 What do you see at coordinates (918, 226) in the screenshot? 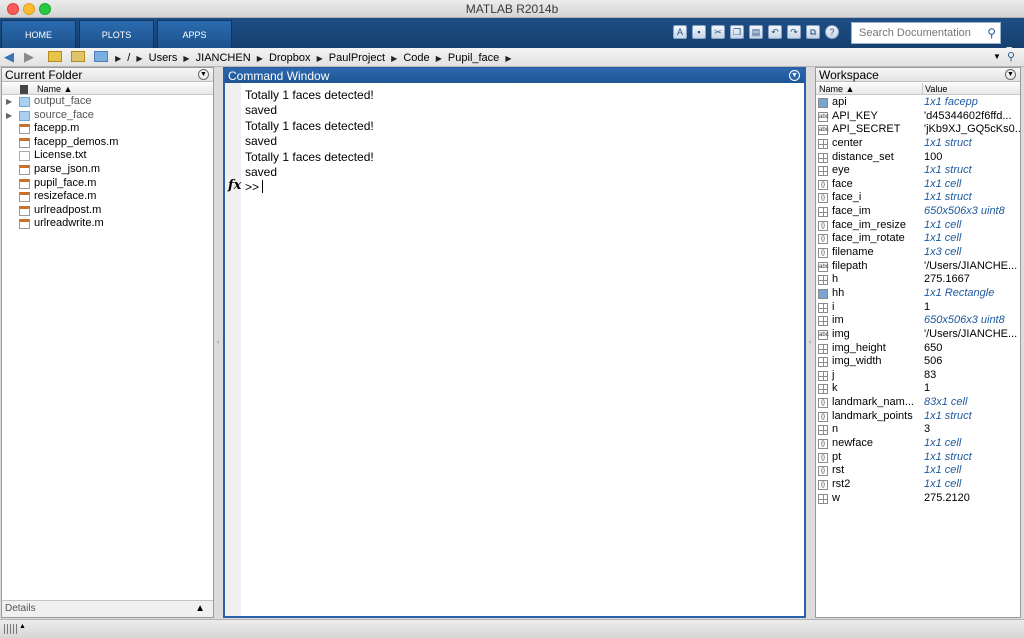
I see `table-row: {} face_im_resize 1x1 cell` at bounding box center [918, 226].